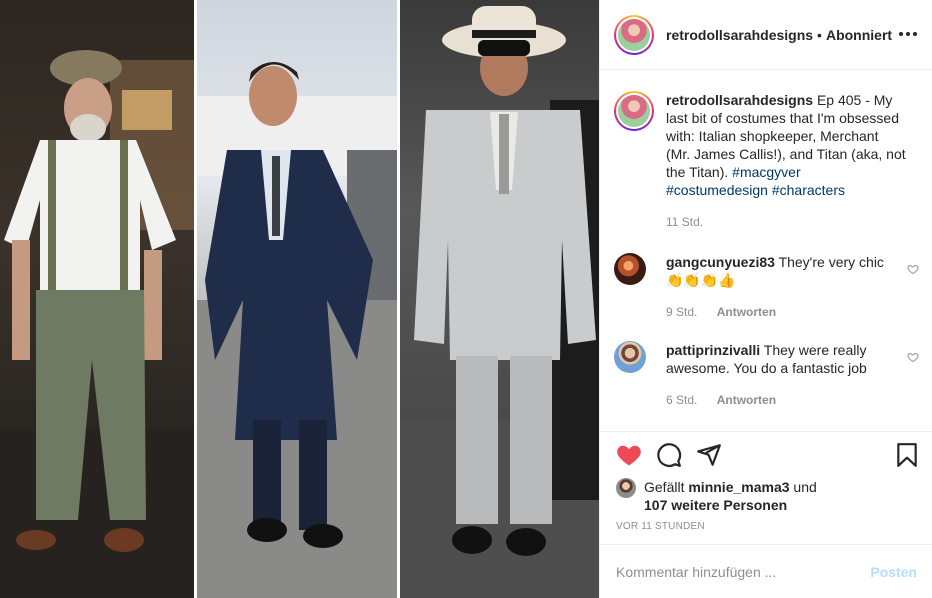  I want to click on comment-time: 6 Std., so click(682, 400).